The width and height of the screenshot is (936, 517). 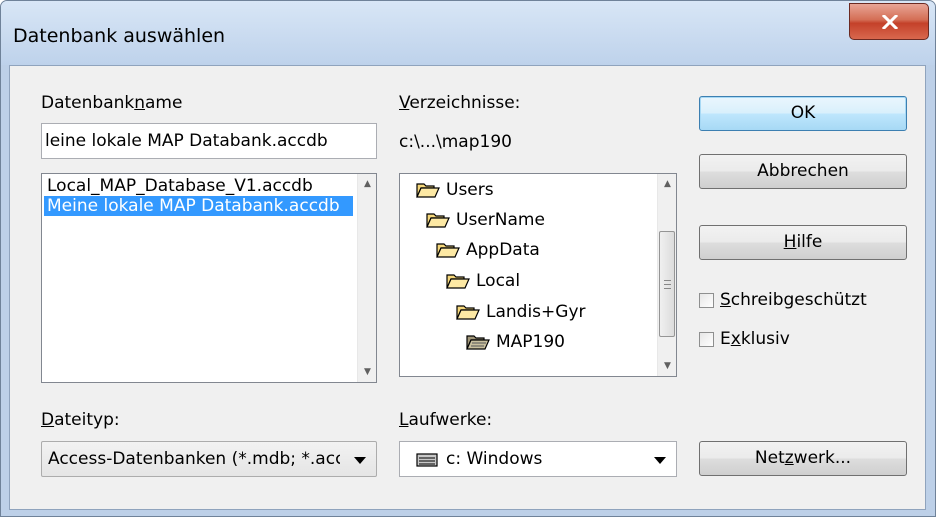 I want to click on tree-item-map190: MAP190, so click(x=515, y=342).